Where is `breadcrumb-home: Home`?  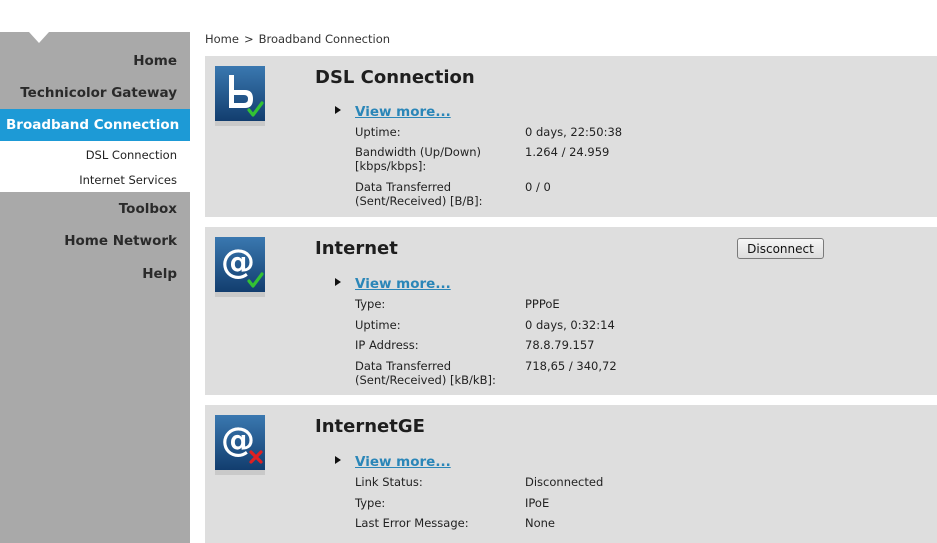 breadcrumb-home: Home is located at coordinates (222, 39).